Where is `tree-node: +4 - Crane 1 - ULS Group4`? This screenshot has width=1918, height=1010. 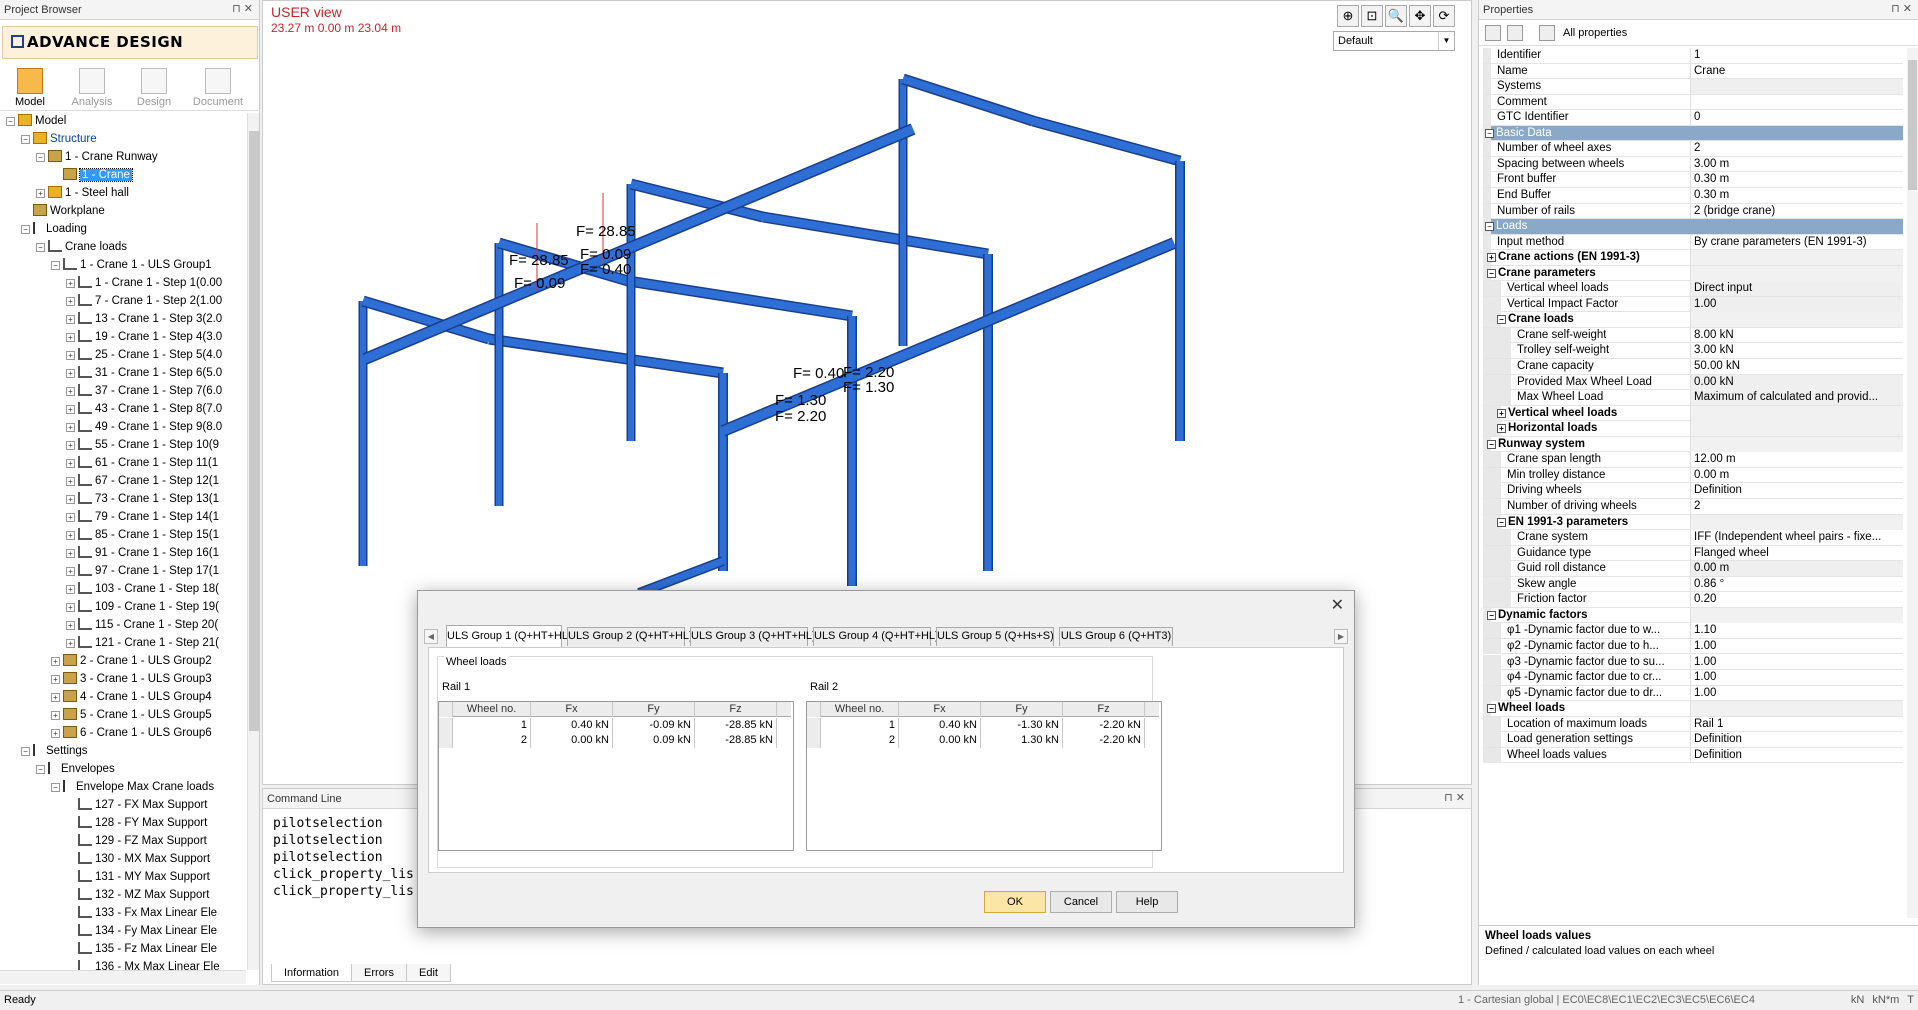 tree-node: +4 - Crane 1 - ULS Group4 is located at coordinates (131, 697).